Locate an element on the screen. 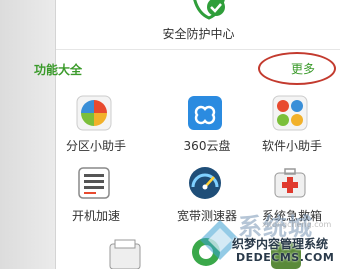 The image size is (340, 269). tile-boot-speedup: 开机加速 is located at coordinates (96, 195).